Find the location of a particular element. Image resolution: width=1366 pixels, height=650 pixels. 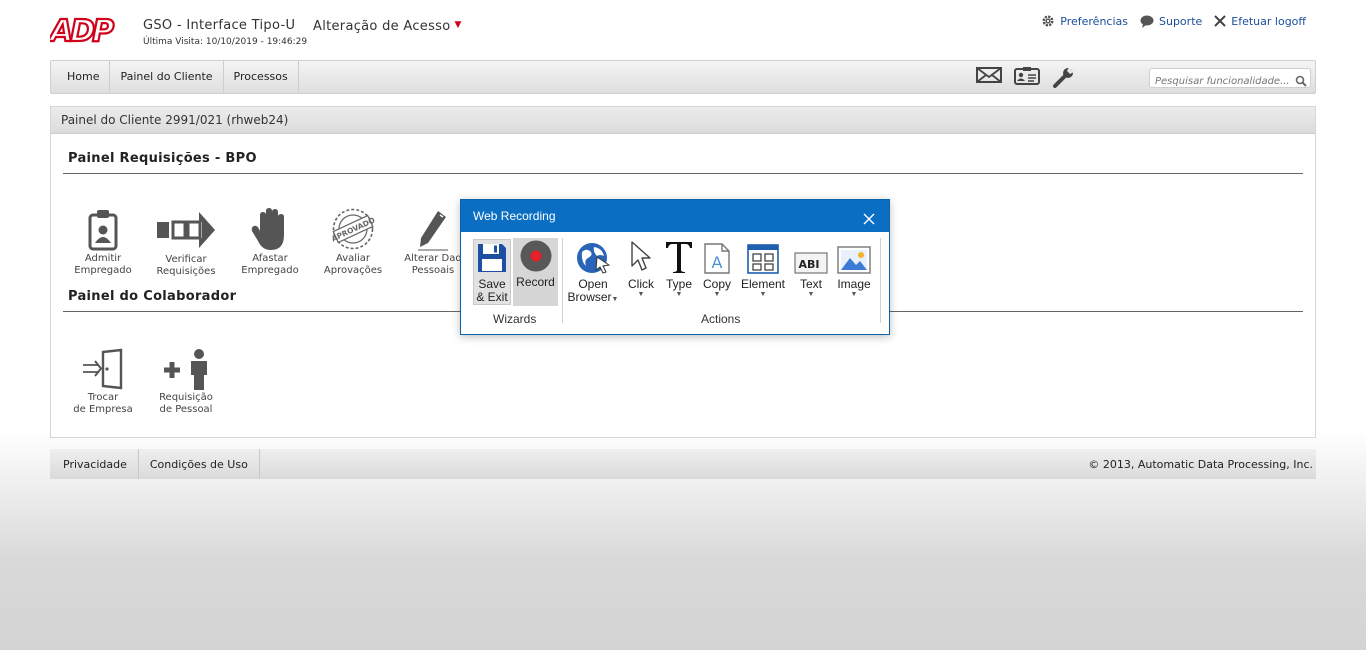

type-button: Type ▼ is located at coordinates (679, 269).